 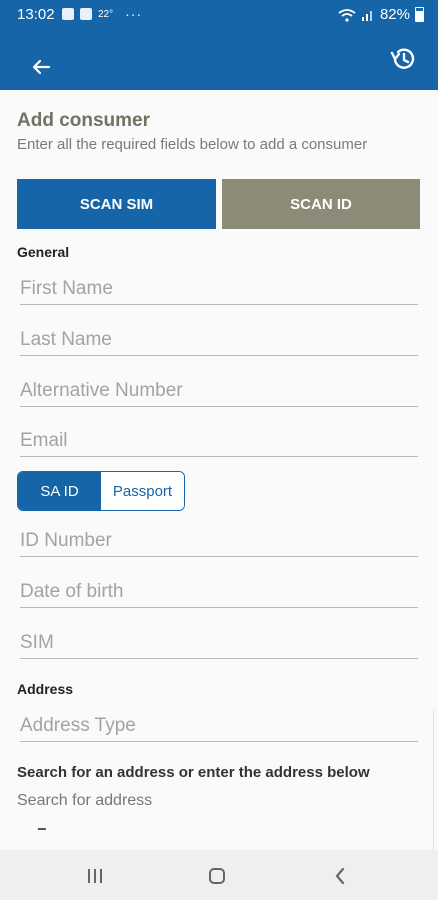 What do you see at coordinates (84, 801) in the screenshot?
I see `search-for-address-link: Search for address` at bounding box center [84, 801].